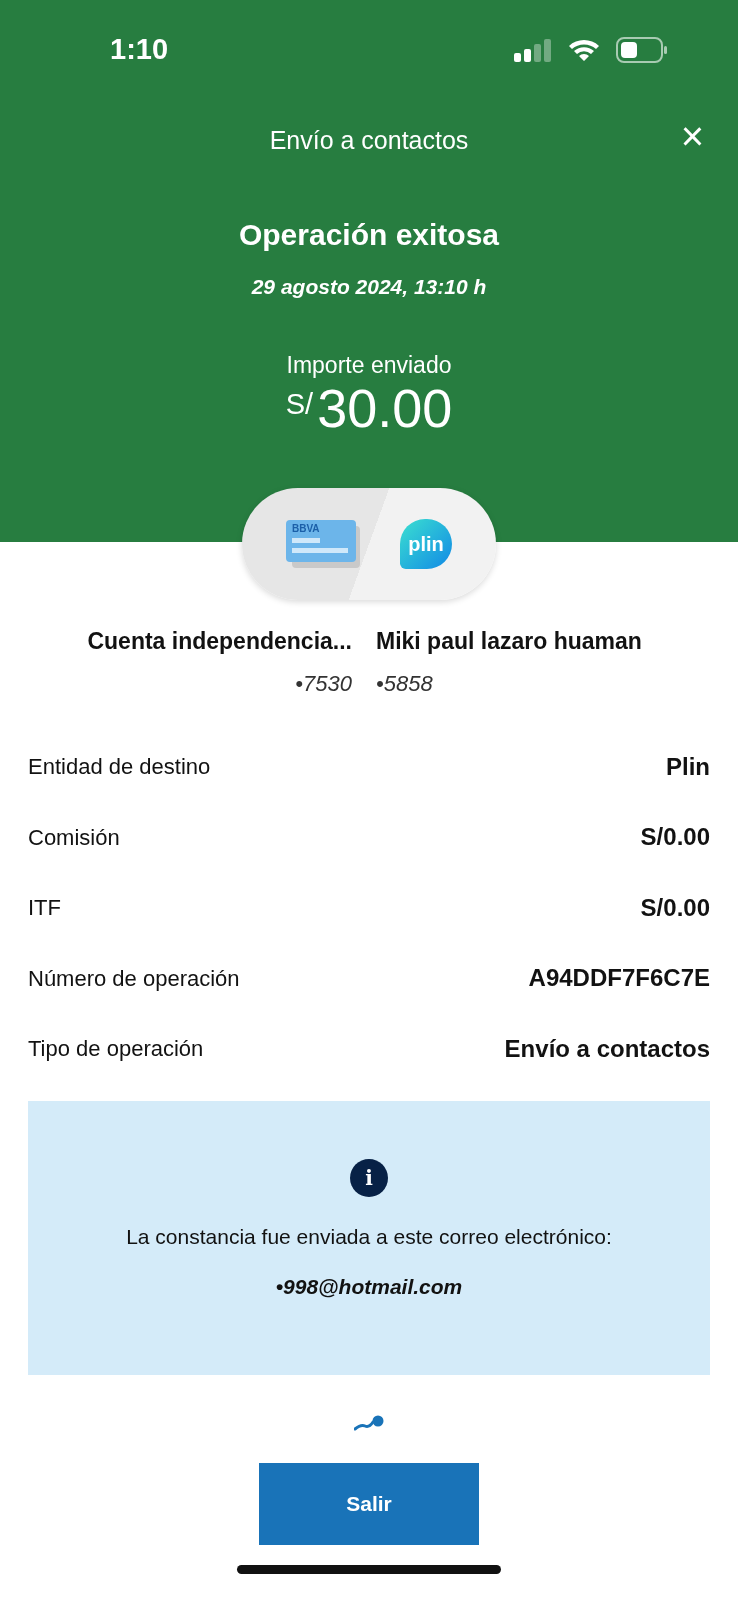  Describe the element at coordinates (642, 50) in the screenshot. I see `battery-icon` at that location.